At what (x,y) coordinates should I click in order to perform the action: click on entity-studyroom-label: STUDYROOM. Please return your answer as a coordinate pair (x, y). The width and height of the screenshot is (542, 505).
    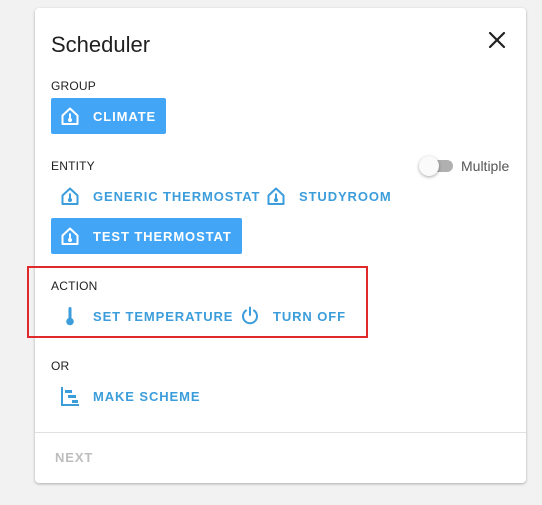
    Looking at the image, I should click on (345, 196).